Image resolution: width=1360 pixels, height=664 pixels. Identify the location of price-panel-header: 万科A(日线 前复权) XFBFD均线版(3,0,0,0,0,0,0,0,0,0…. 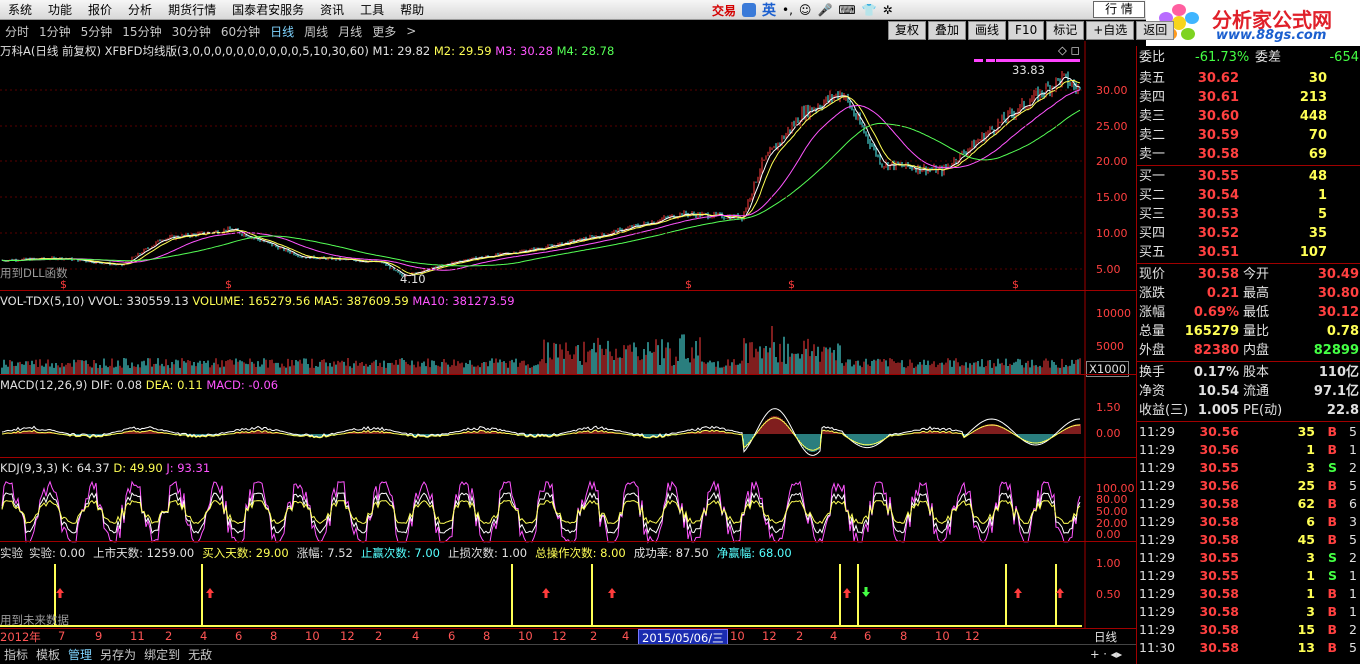
(307, 51).